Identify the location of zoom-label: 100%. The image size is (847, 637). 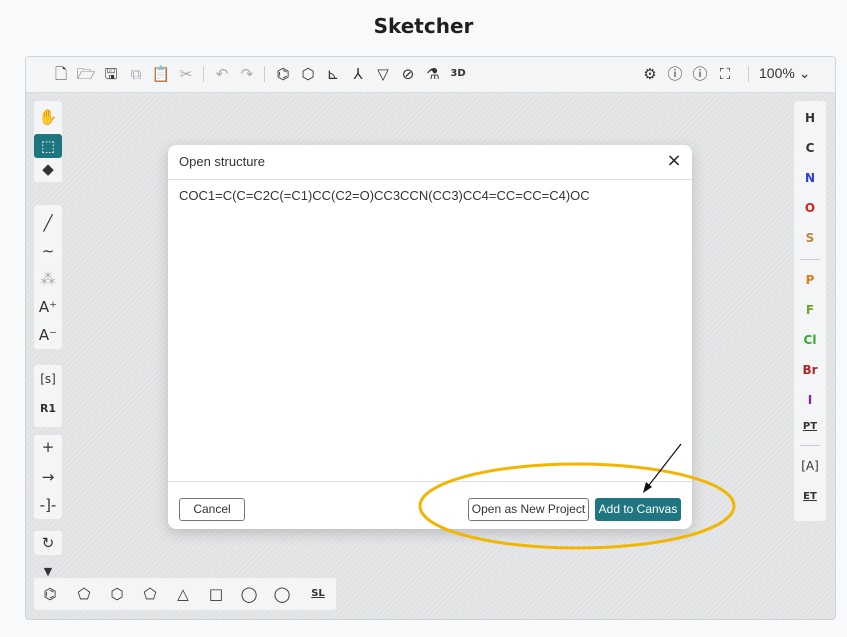
(777, 73).